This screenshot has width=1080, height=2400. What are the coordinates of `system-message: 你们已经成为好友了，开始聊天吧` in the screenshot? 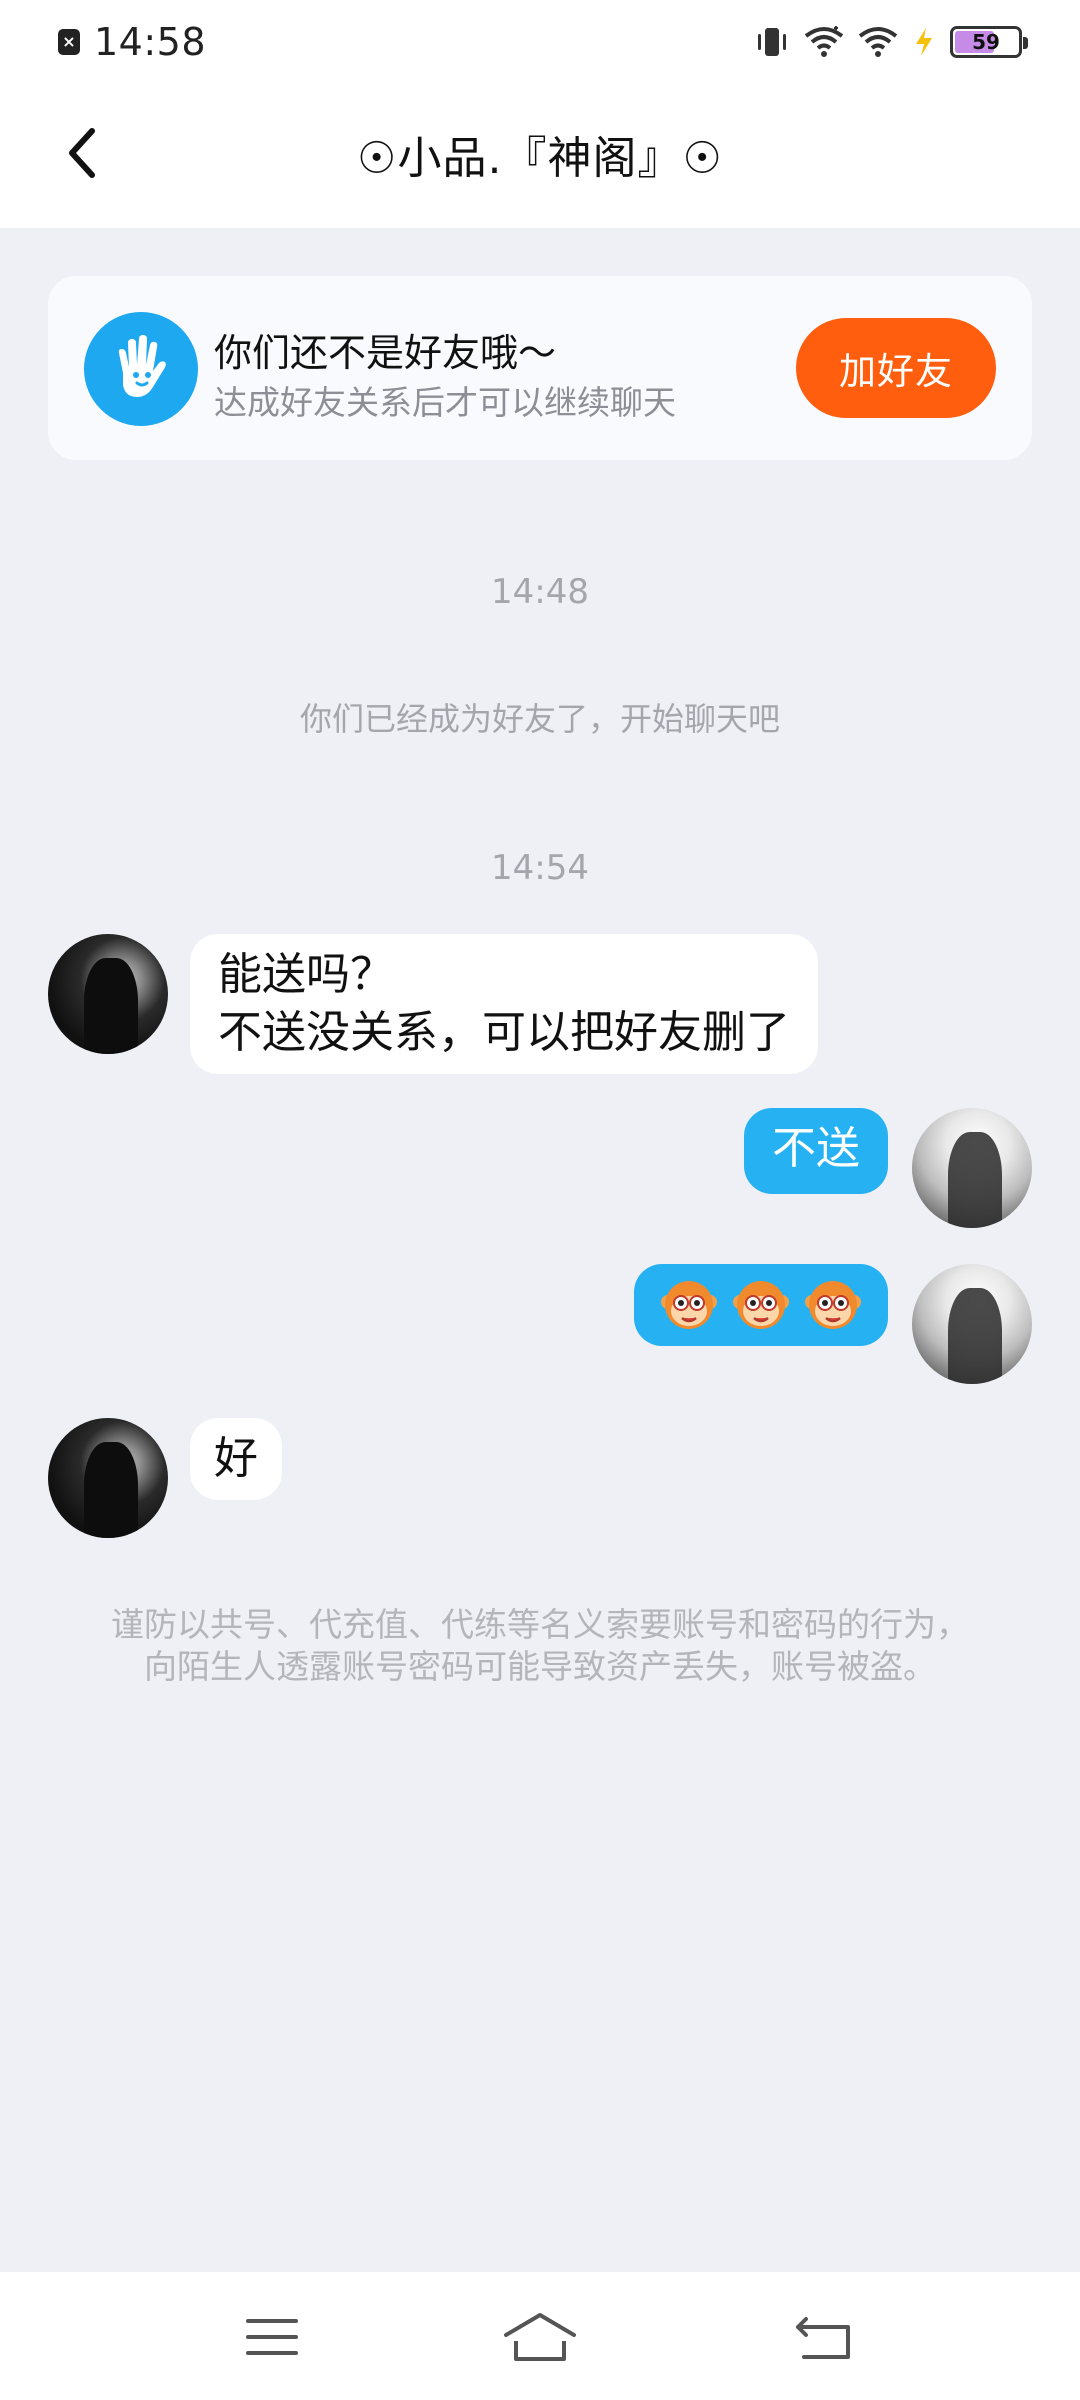 It's located at (539, 719).